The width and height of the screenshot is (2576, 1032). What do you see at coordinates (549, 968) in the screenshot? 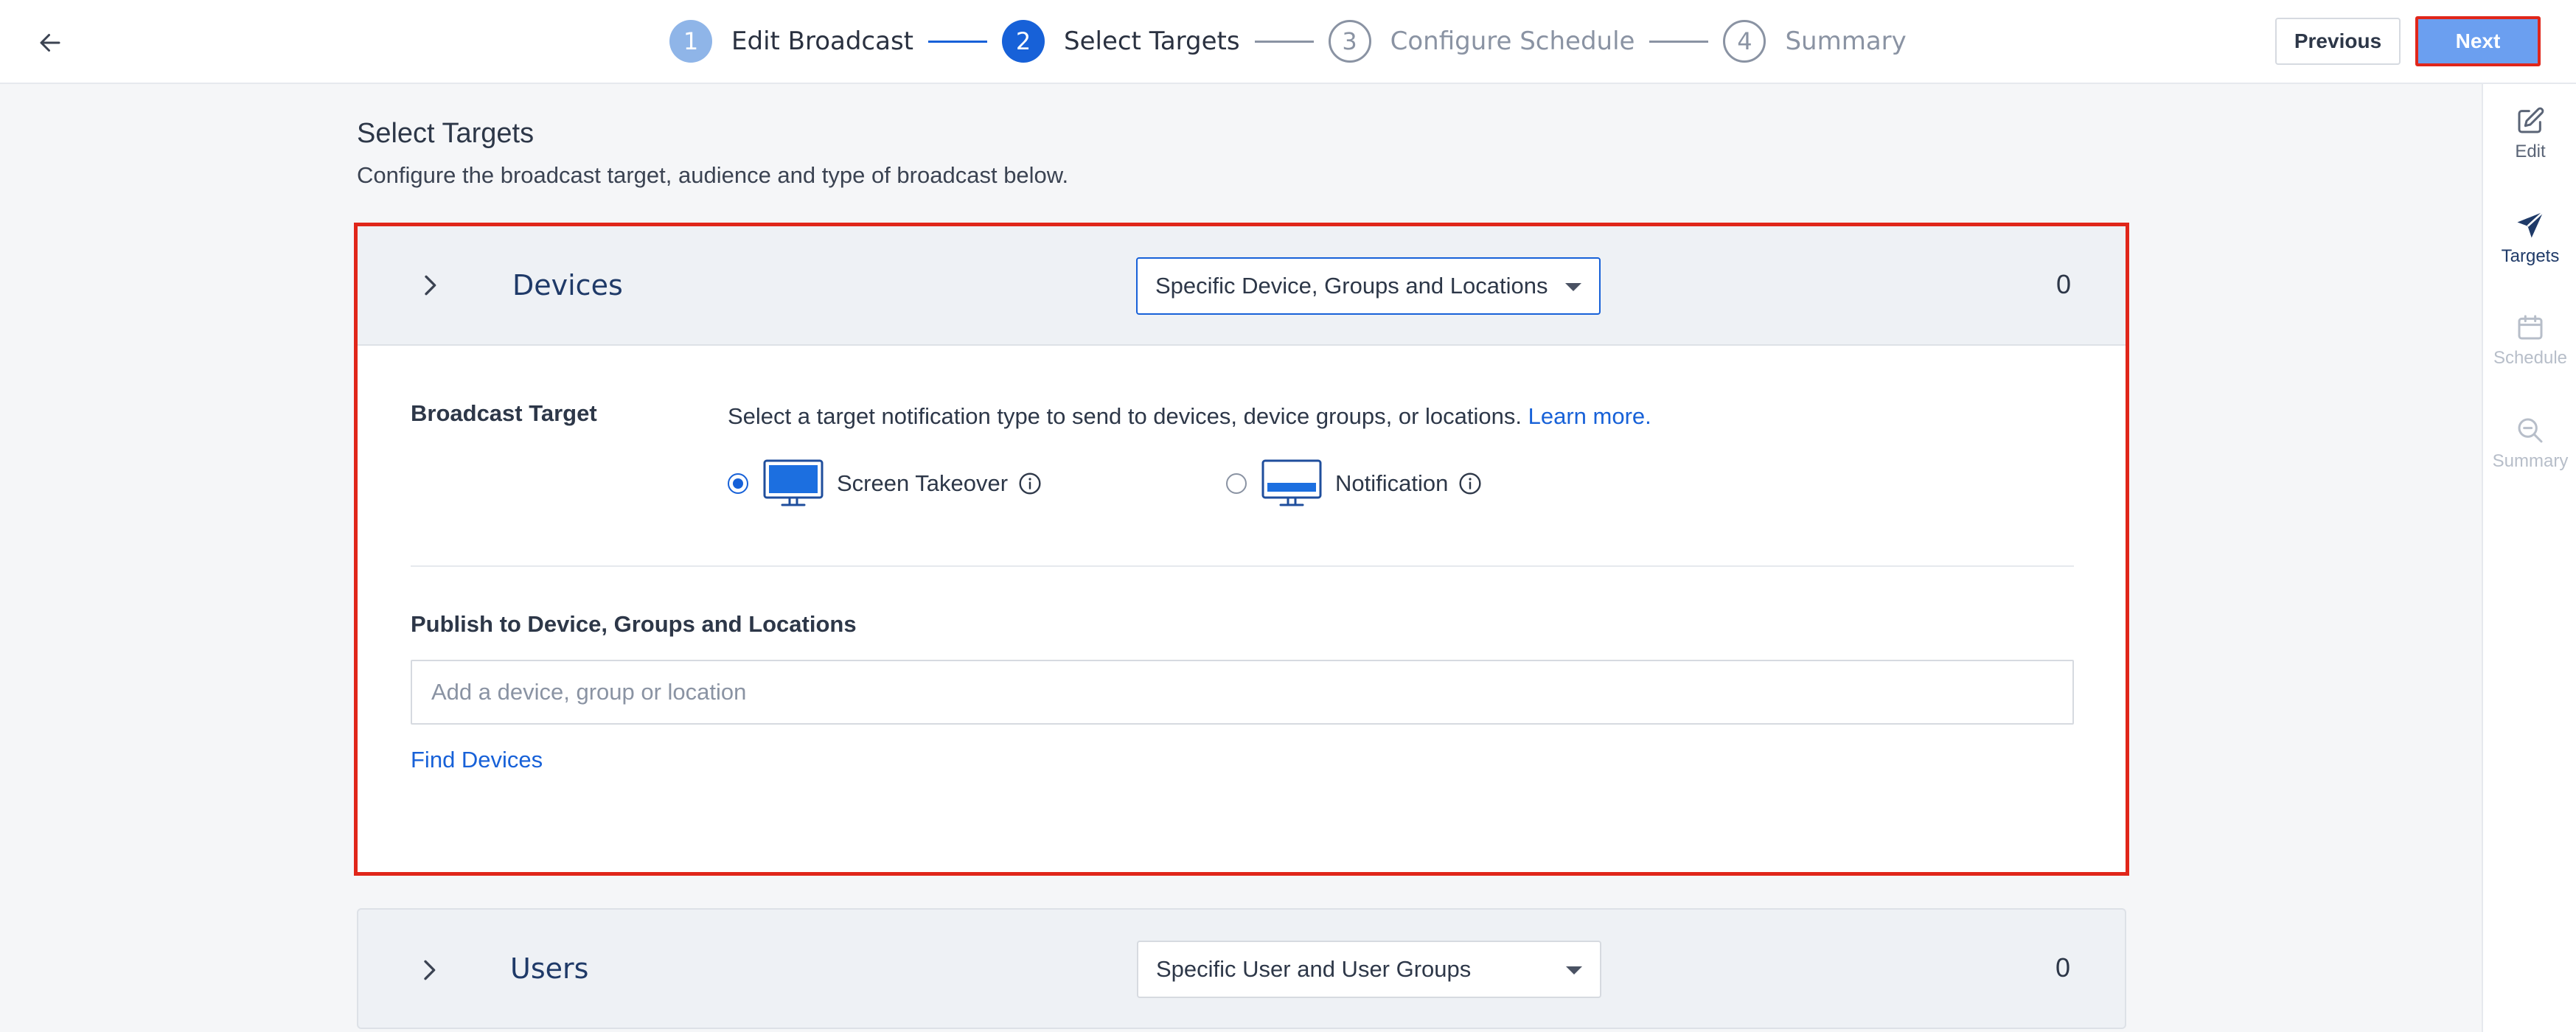
I see `users-title: Users` at bounding box center [549, 968].